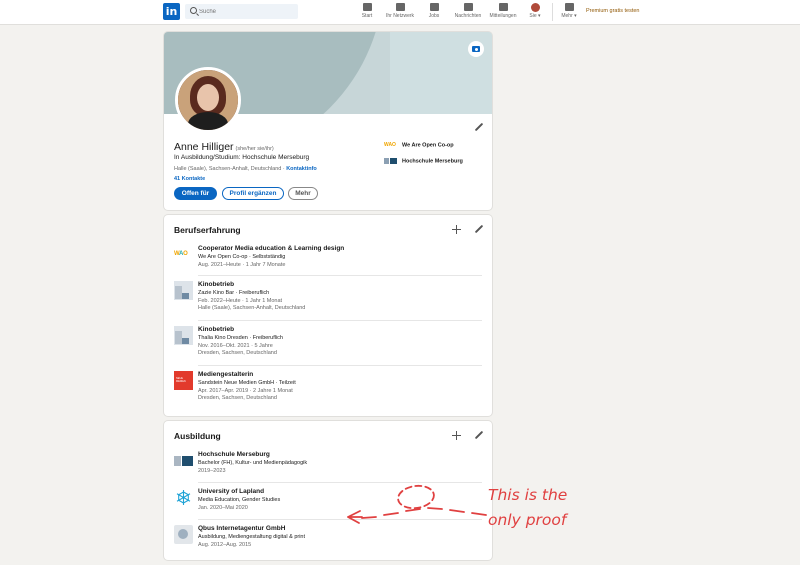 The width and height of the screenshot is (800, 565). I want to click on annotation-arrow, so click(417, 504).